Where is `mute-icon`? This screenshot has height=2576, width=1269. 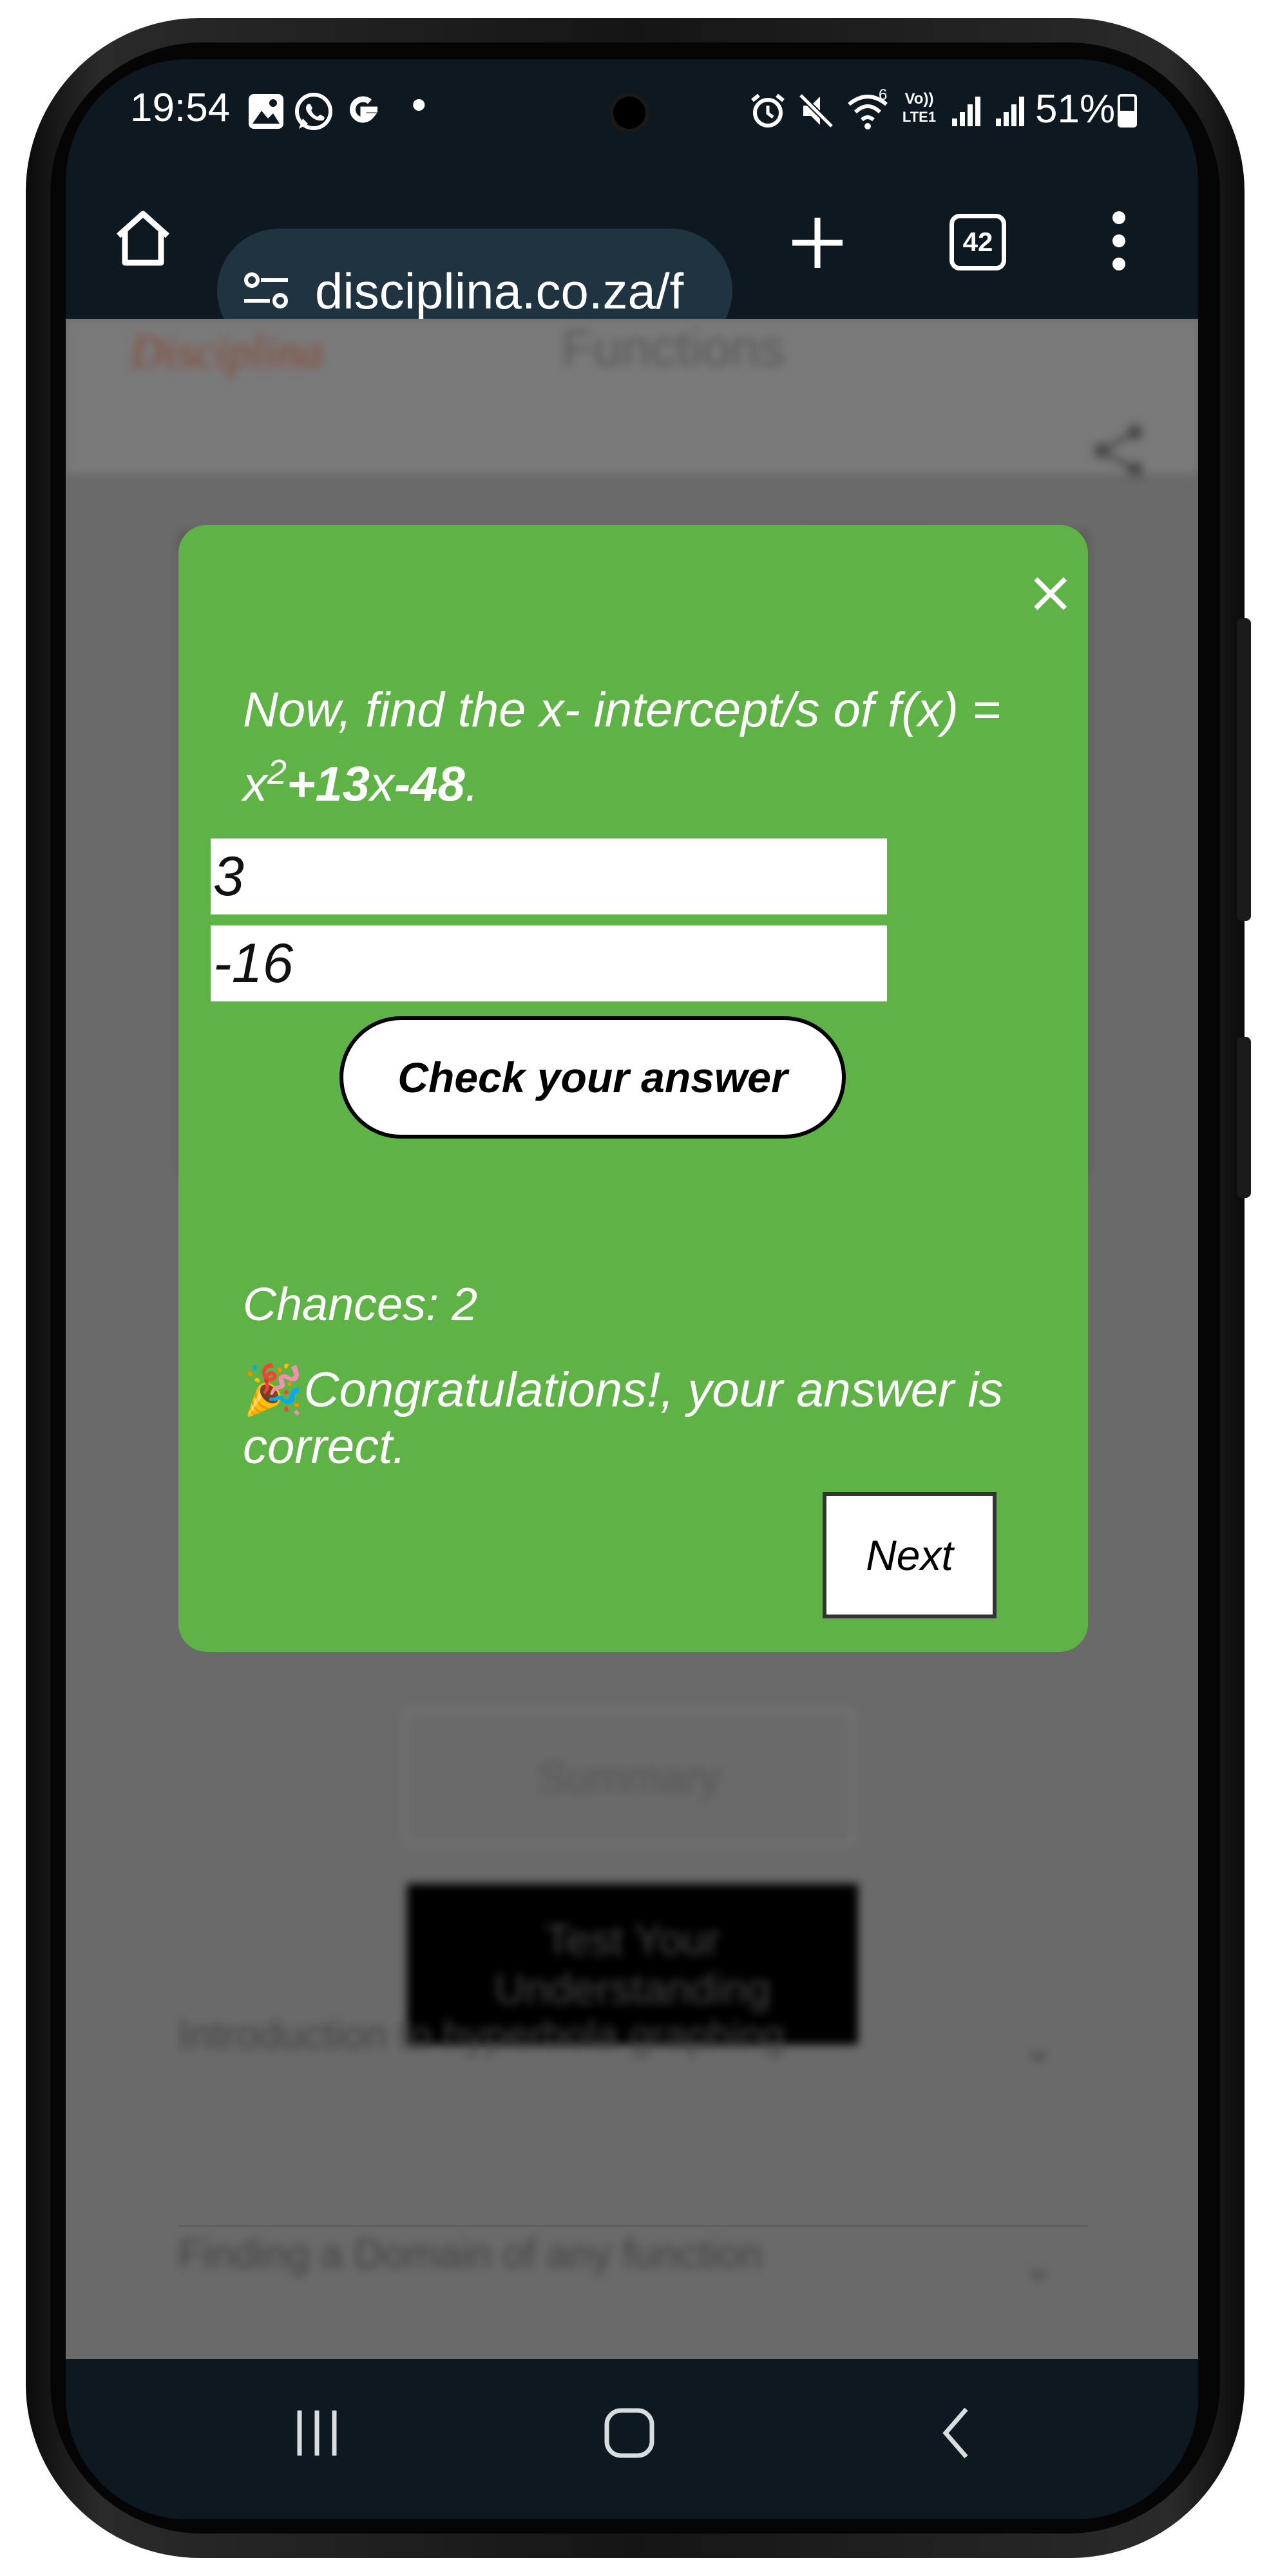
mute-icon is located at coordinates (816, 111).